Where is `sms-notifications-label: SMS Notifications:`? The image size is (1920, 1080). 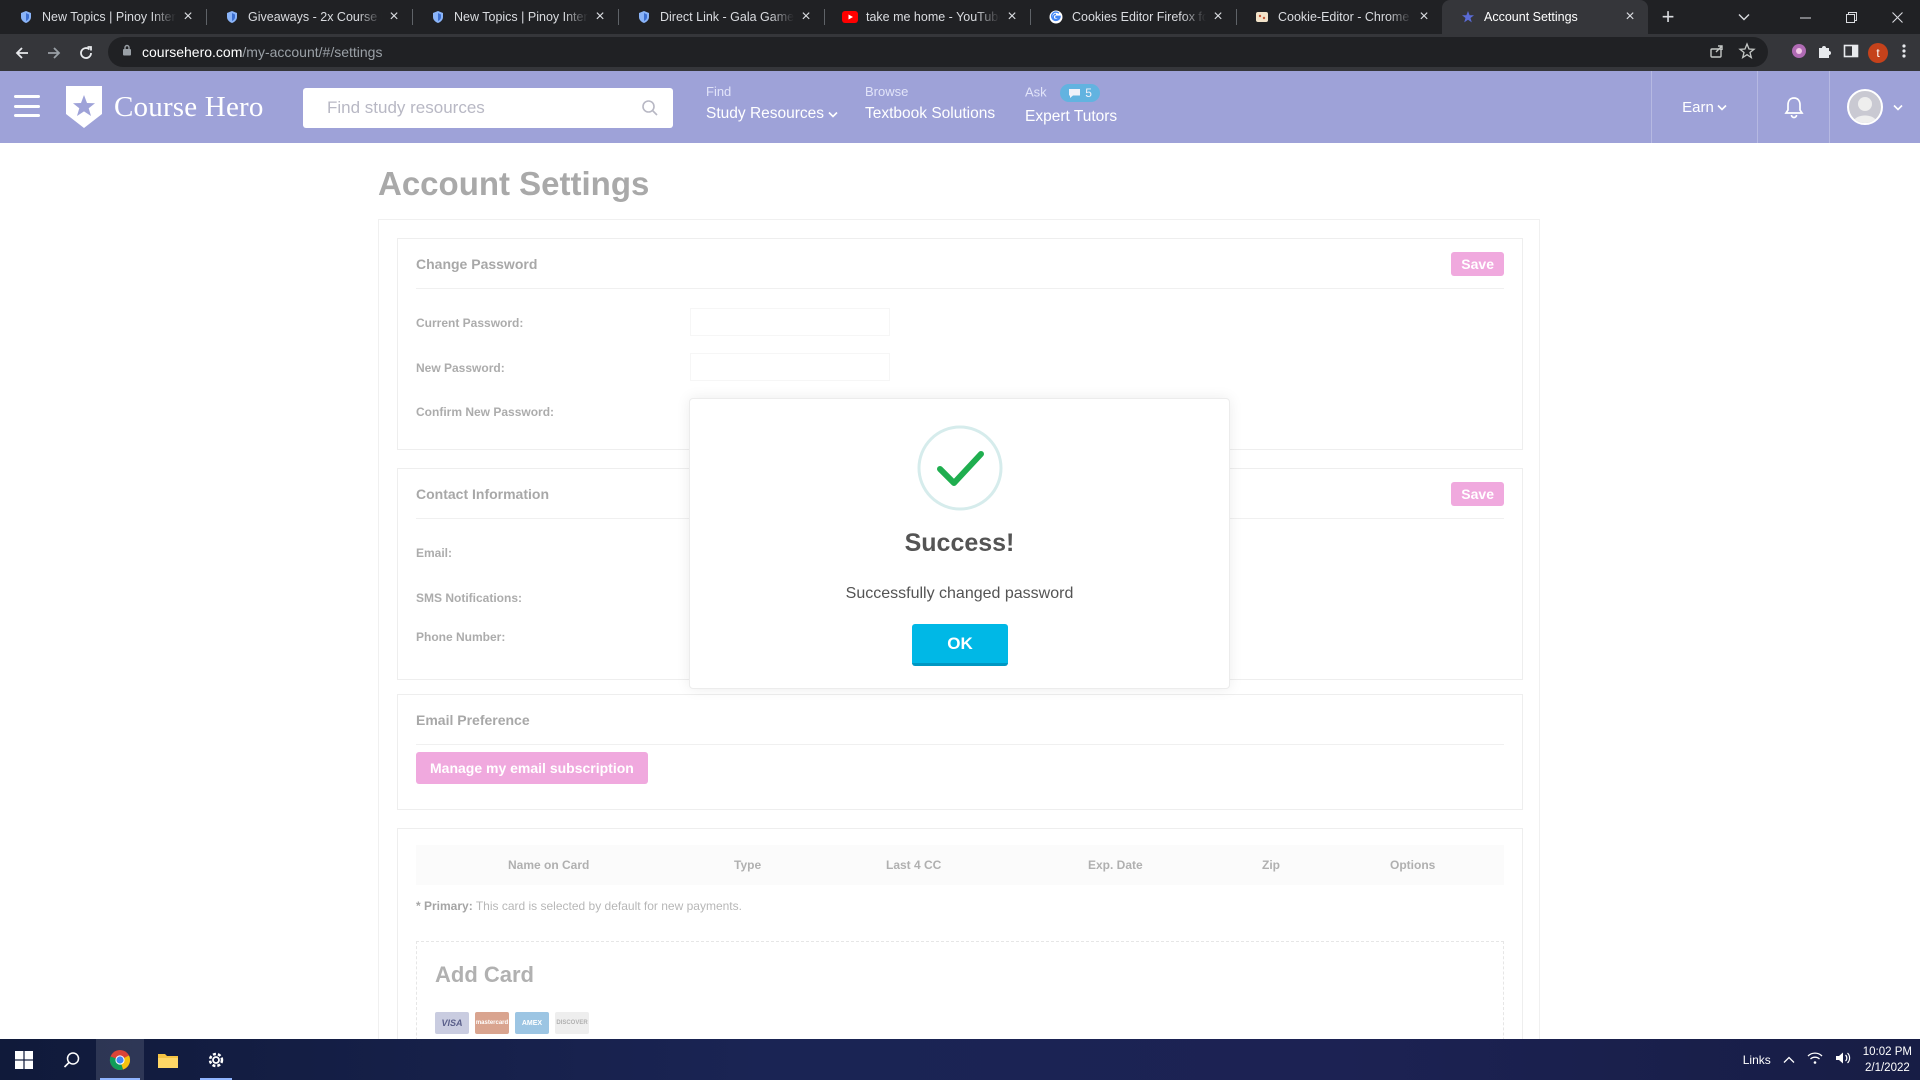
sms-notifications-label: SMS Notifications: is located at coordinates (469, 598).